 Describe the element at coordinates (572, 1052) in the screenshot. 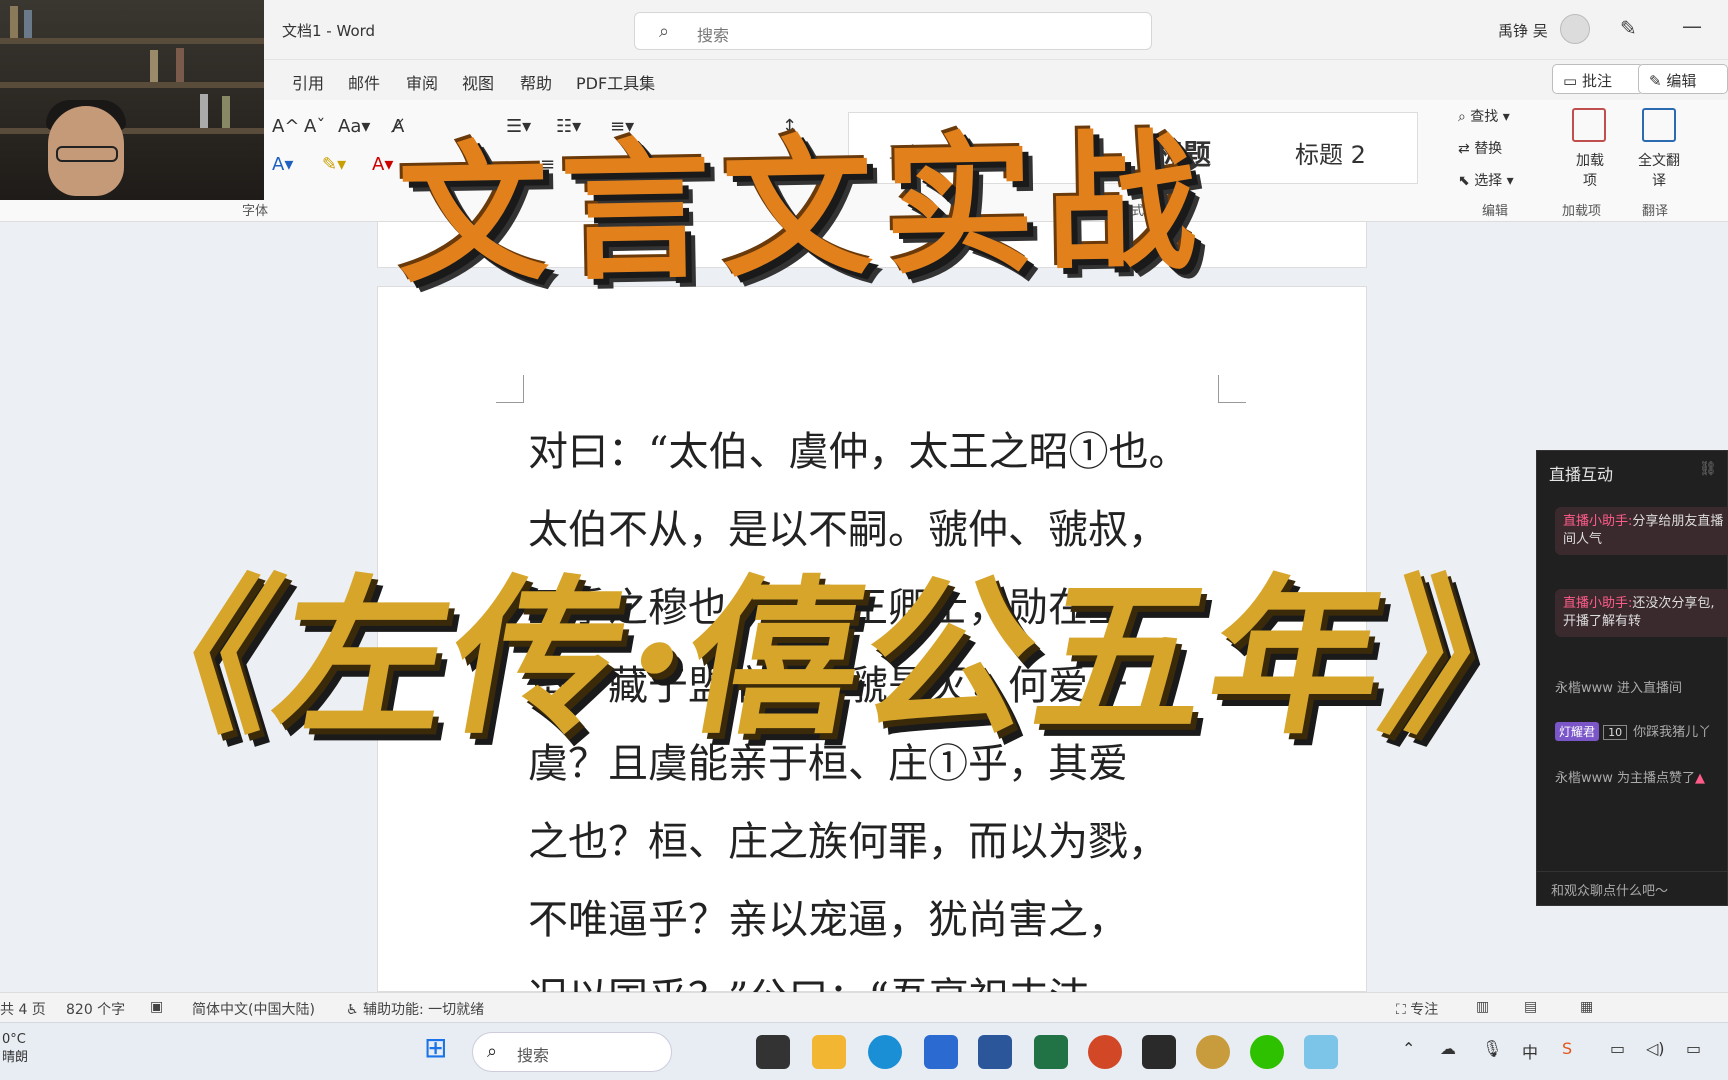

I see `taskbar-search: ⌕ 搜索` at that location.